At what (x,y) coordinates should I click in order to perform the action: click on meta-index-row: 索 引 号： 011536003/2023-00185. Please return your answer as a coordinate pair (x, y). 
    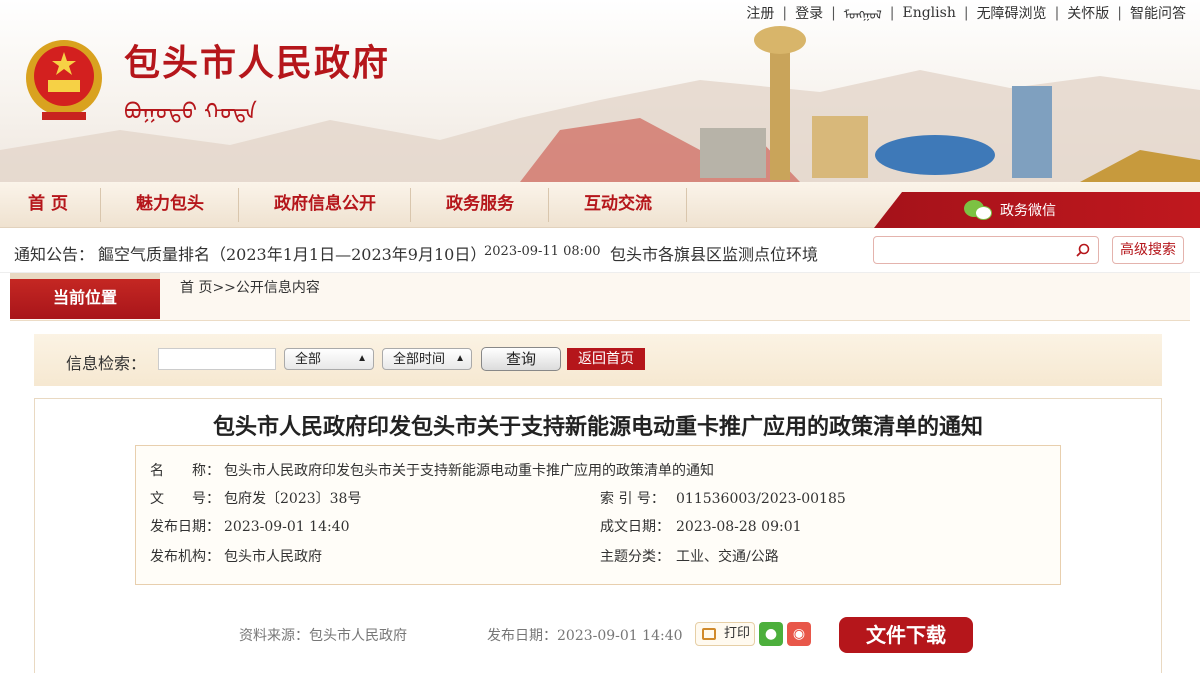
    Looking at the image, I should click on (723, 498).